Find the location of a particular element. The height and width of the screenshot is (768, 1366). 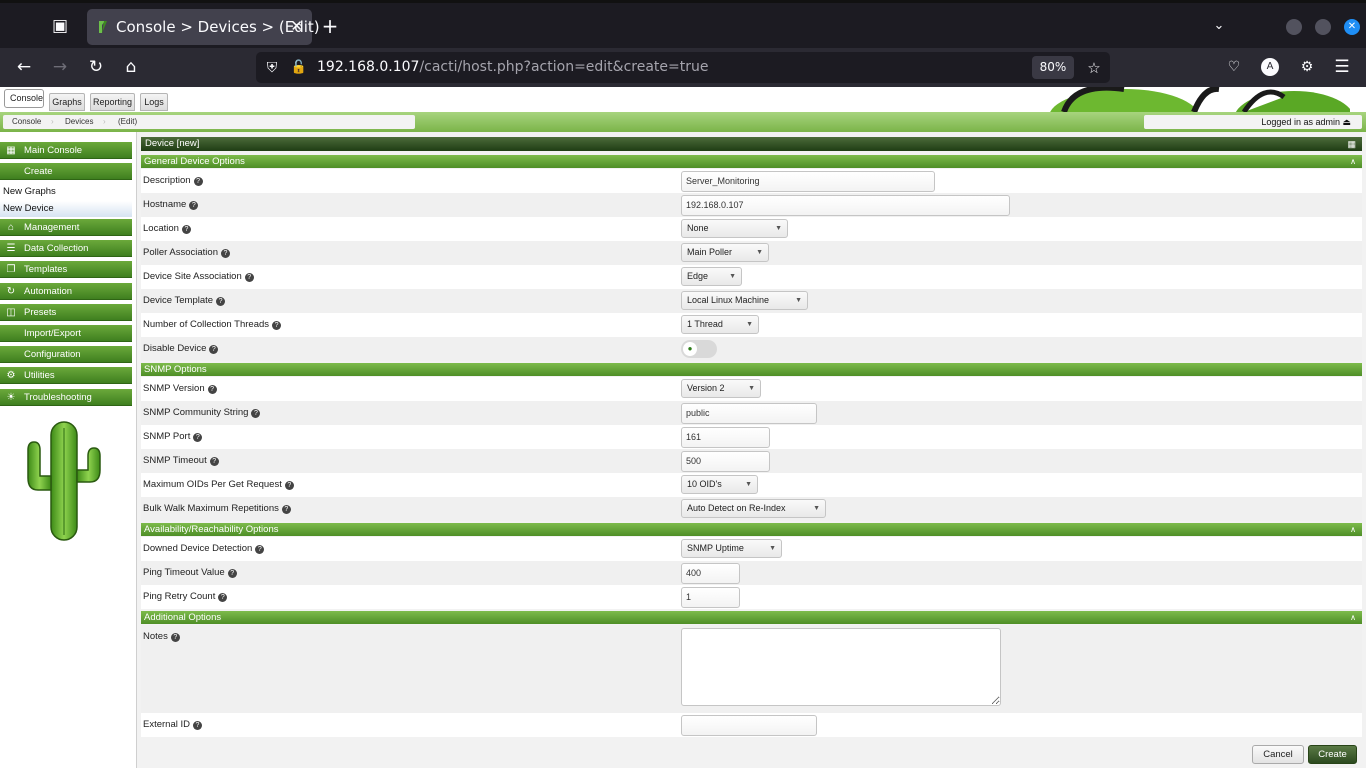

sidebar-item-import-export: Import/Export is located at coordinates (66, 333).